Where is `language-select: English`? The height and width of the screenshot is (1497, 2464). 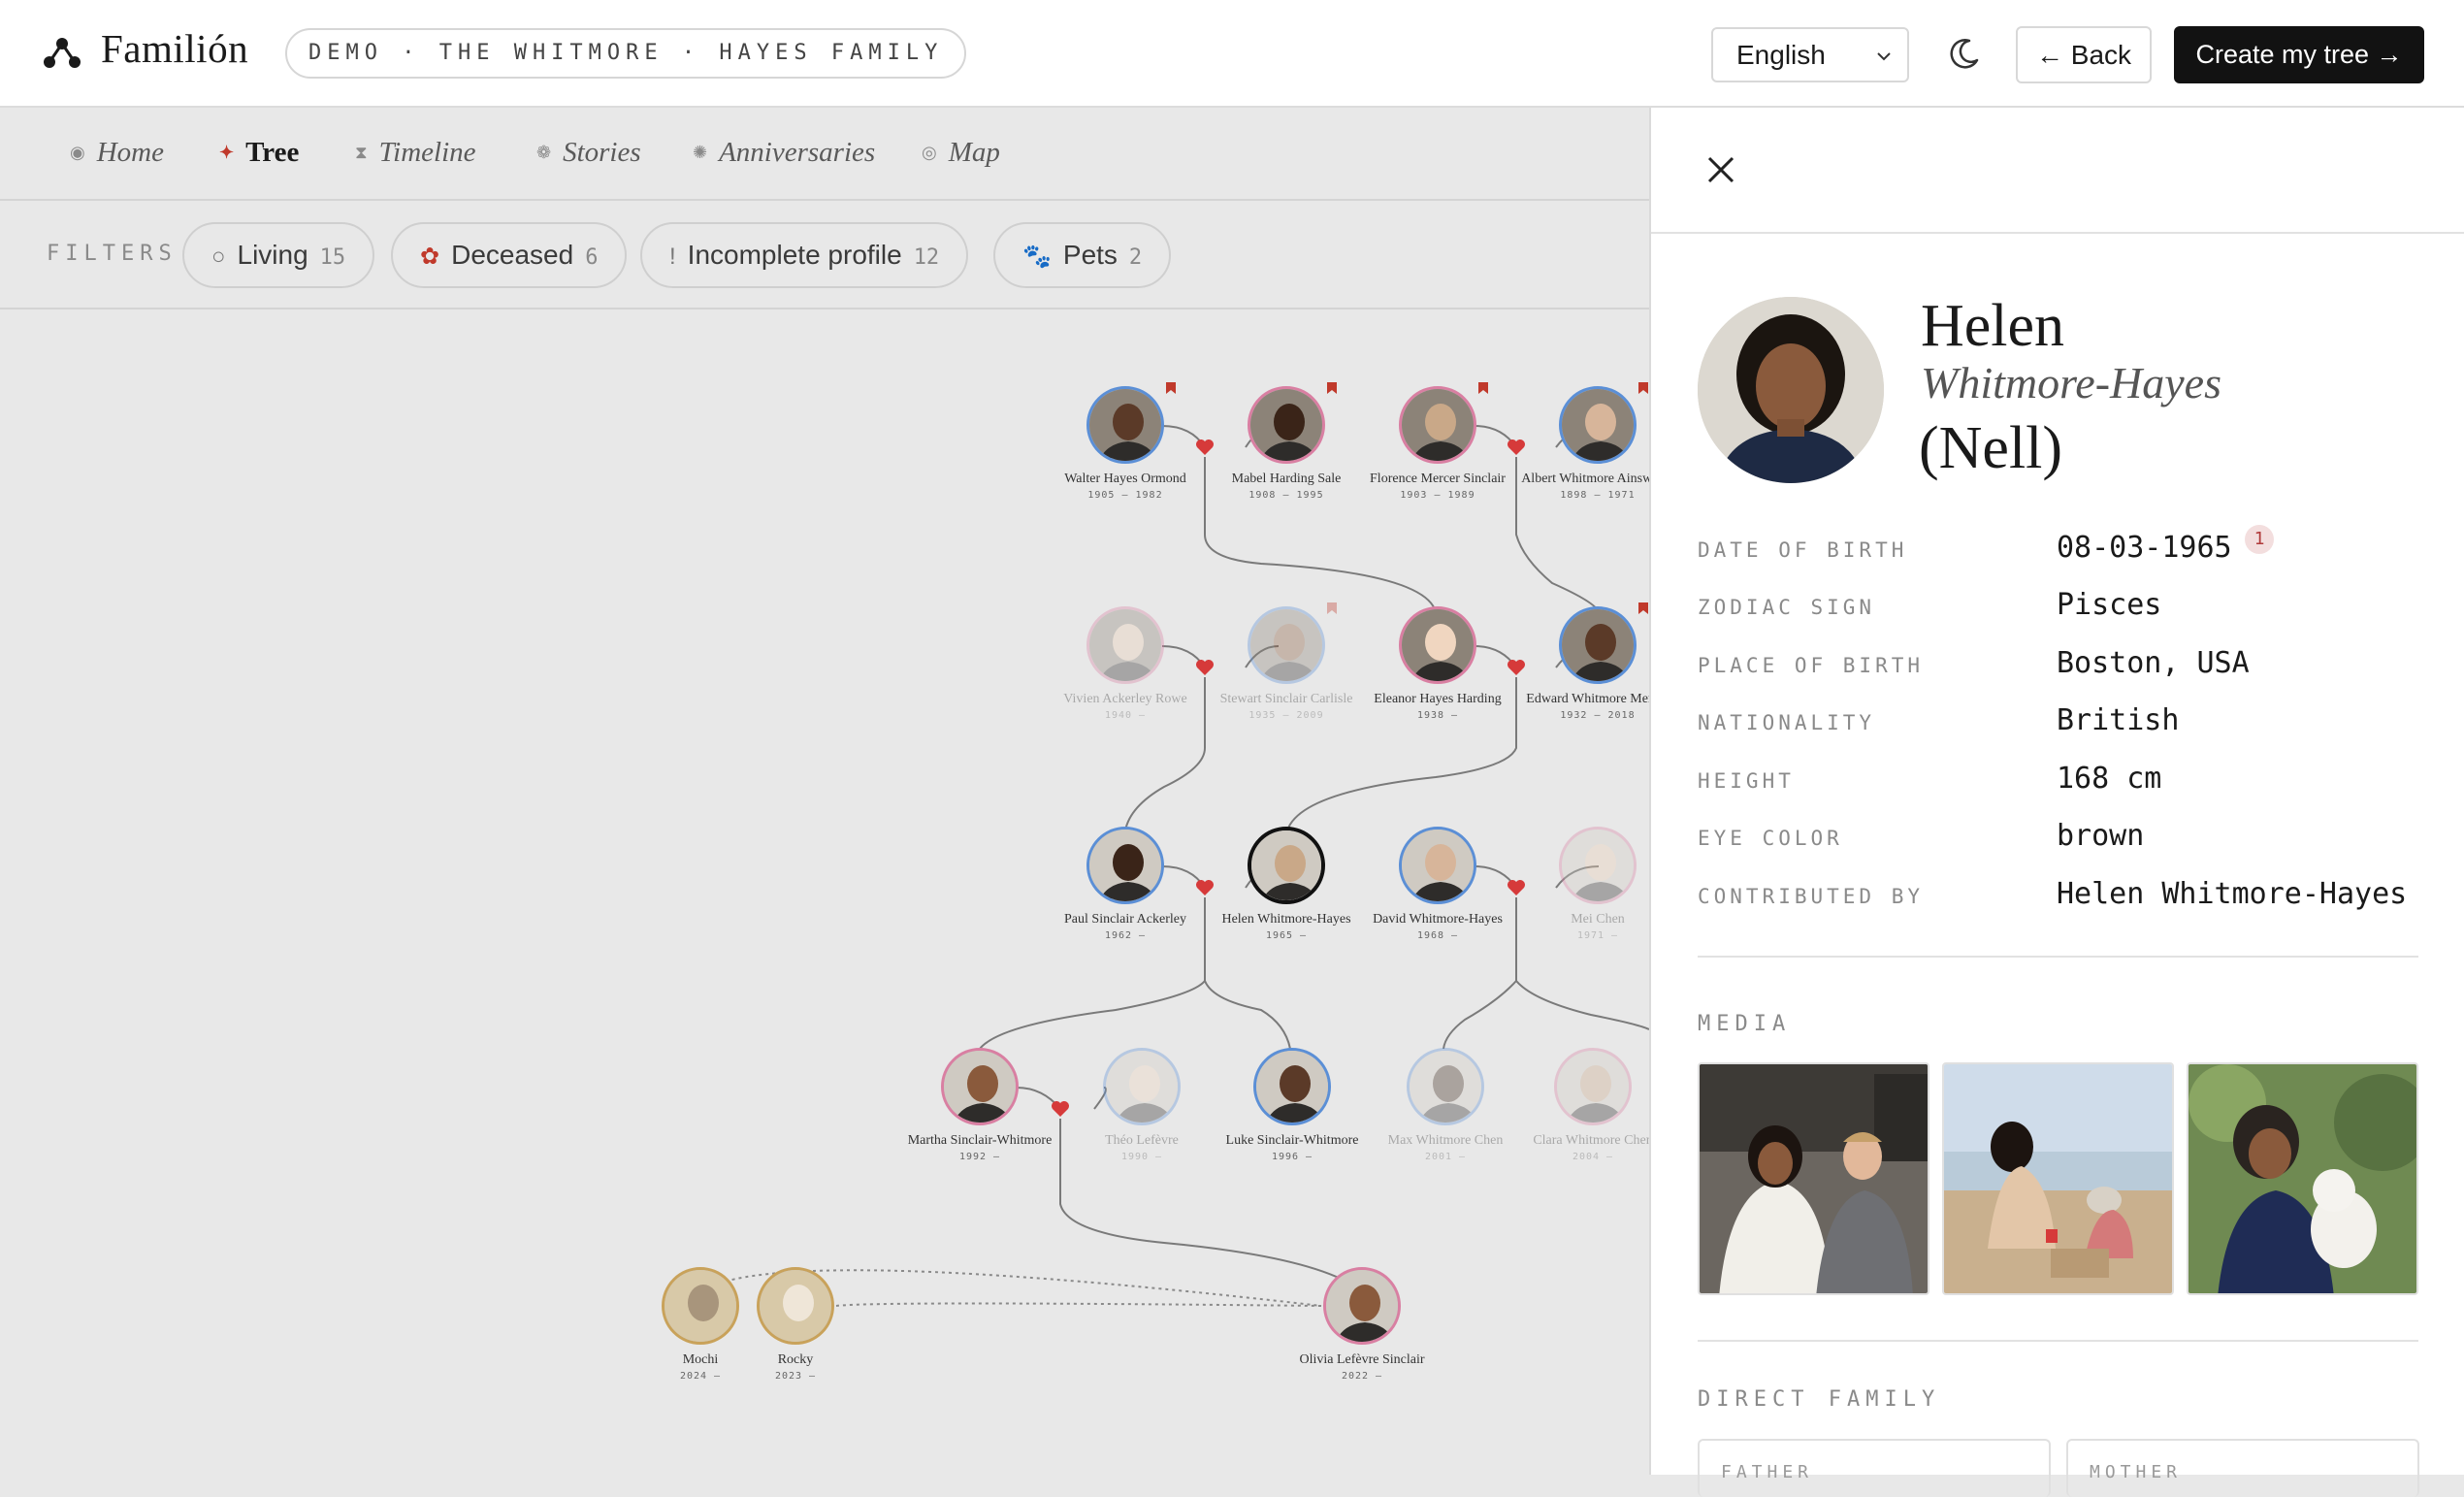
language-select: English is located at coordinates (1810, 54).